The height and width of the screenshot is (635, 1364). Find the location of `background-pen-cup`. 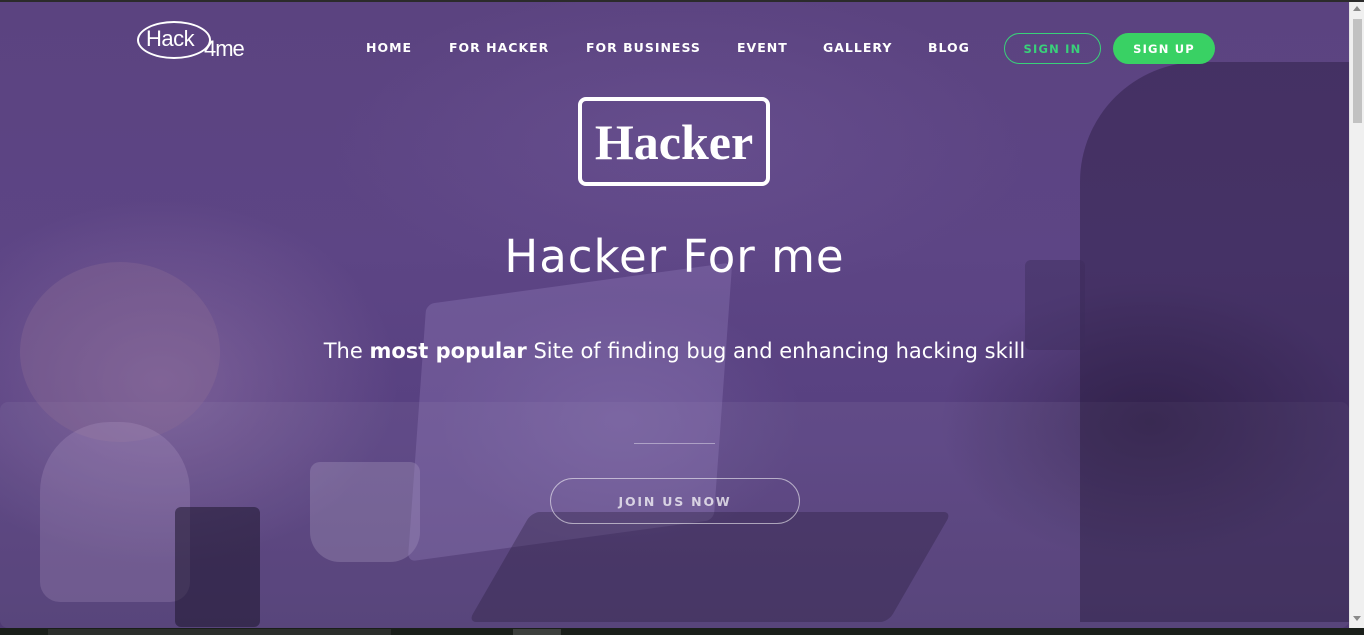

background-pen-cup is located at coordinates (217, 567).